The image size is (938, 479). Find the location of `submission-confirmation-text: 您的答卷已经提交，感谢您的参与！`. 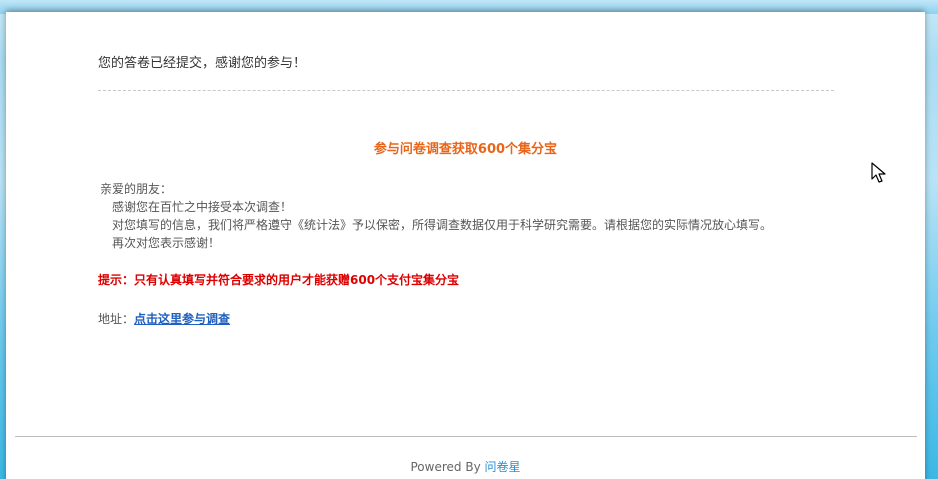

submission-confirmation-text: 您的答卷已经提交，感谢您的参与！ is located at coordinates (202, 63).